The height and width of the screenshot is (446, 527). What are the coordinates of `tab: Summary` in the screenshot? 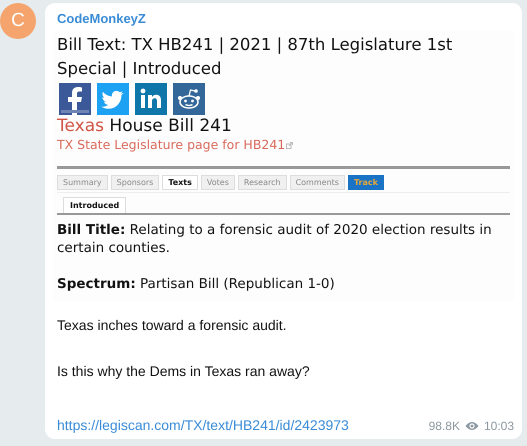 It's located at (82, 182).